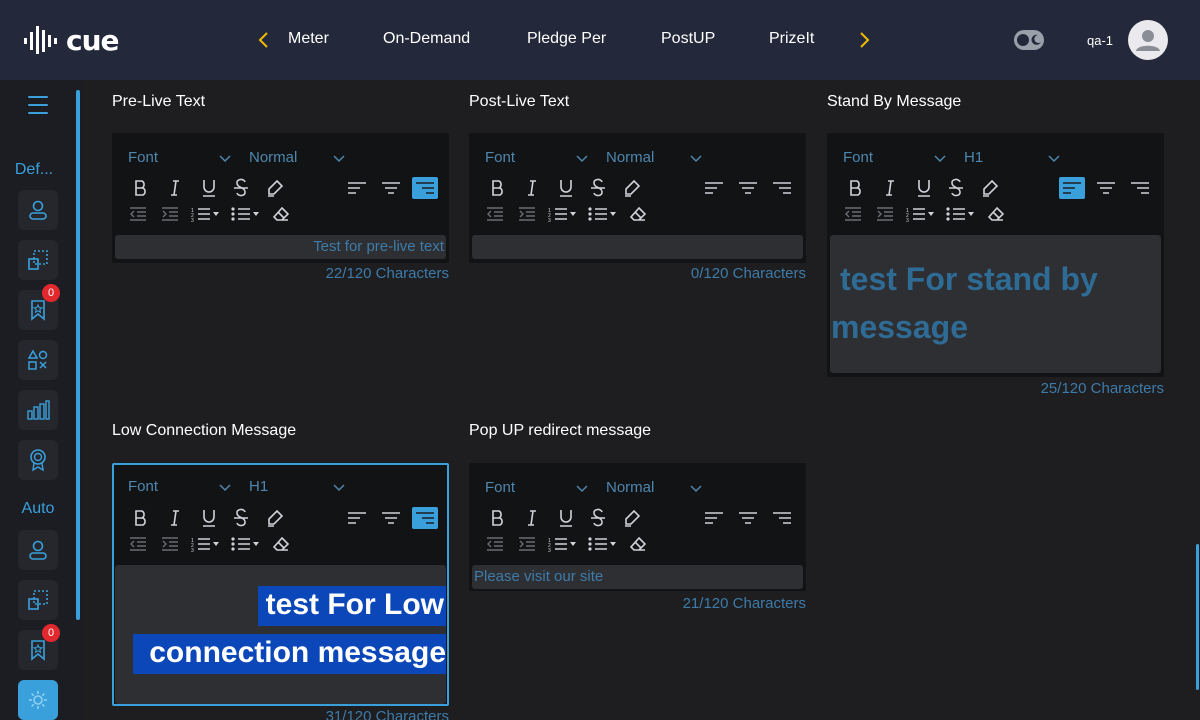 This screenshot has width=1200, height=720. I want to click on sidebar-user-button, so click(38, 210).